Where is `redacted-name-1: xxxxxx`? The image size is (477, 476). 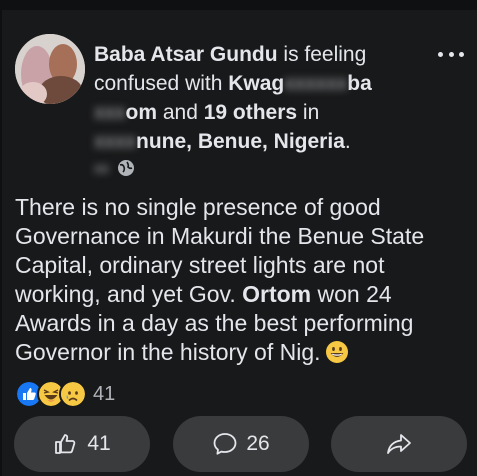 redacted-name-1: xxxxxx is located at coordinates (316, 83).